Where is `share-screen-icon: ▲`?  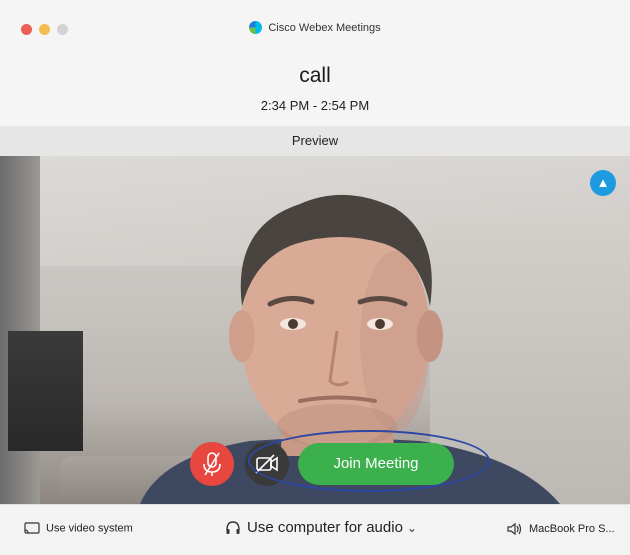 share-screen-icon: ▲ is located at coordinates (603, 183).